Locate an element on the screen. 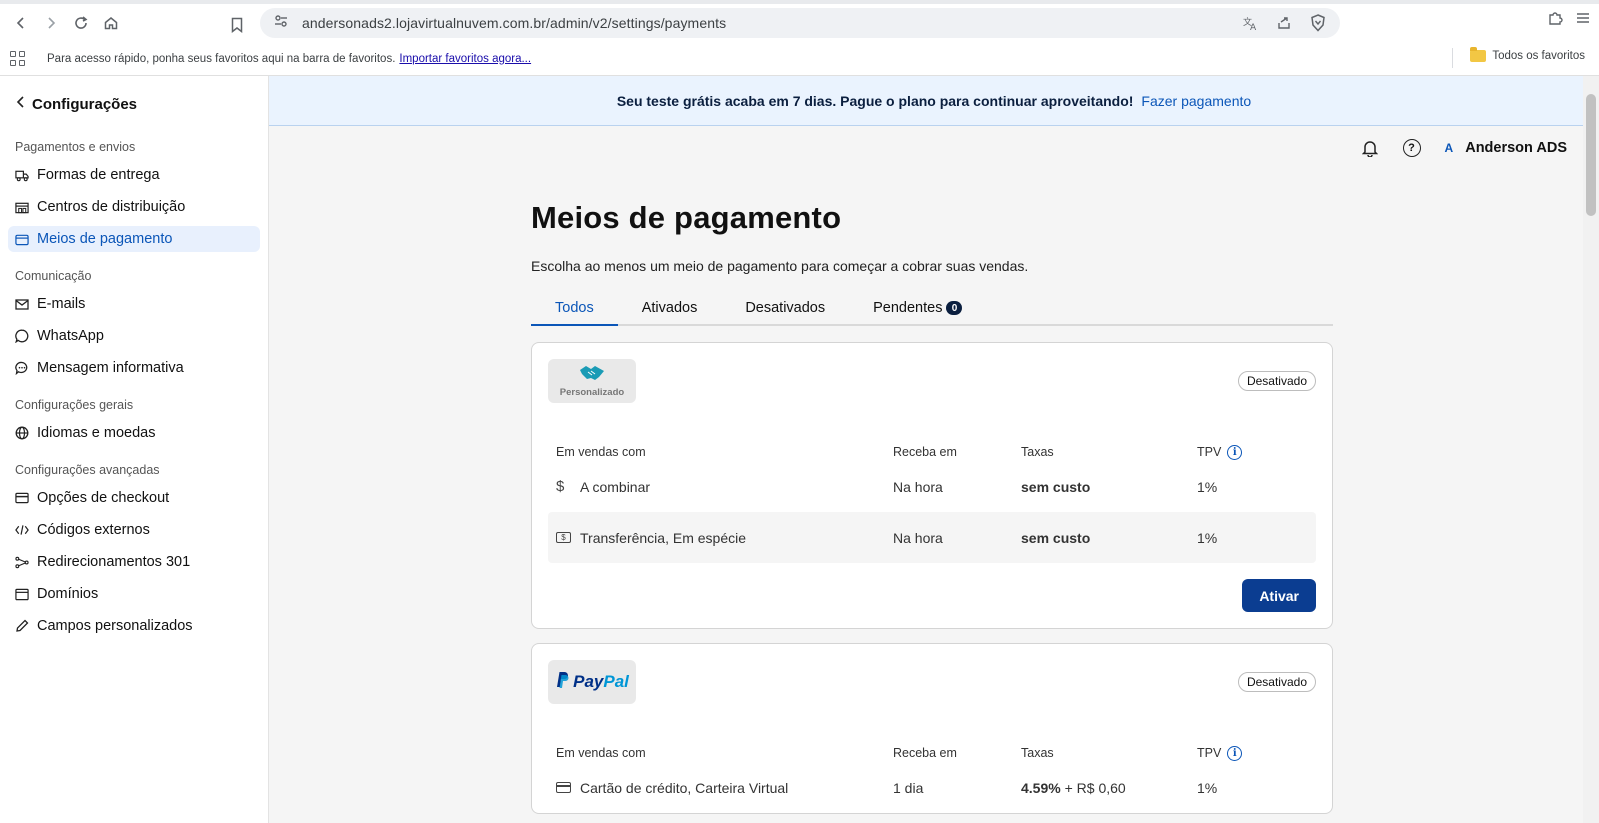 The image size is (1599, 823). tab-disabled: Desativados is located at coordinates (785, 308).